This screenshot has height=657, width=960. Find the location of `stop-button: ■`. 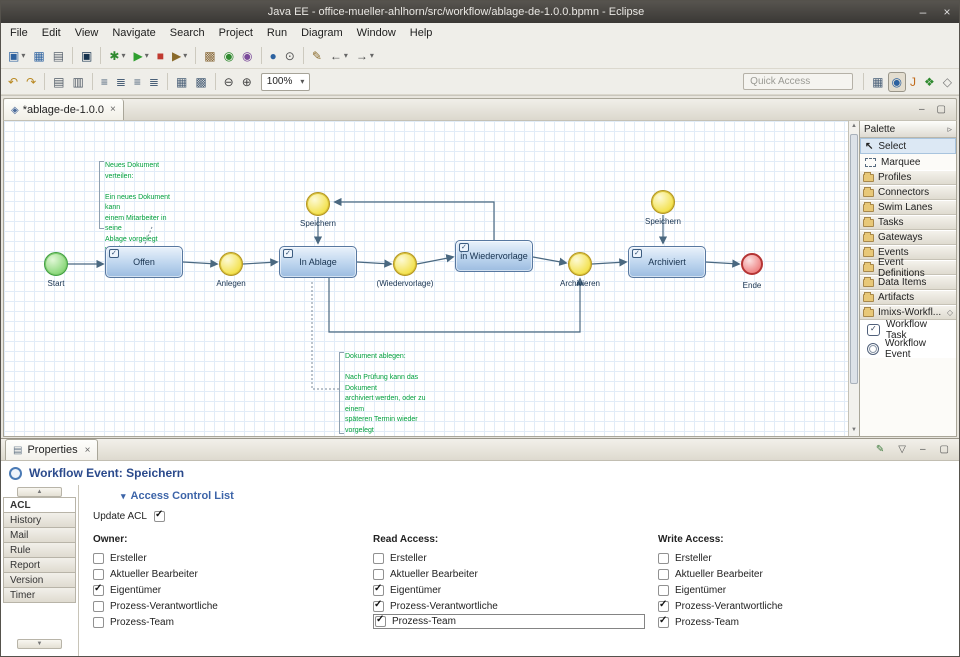

stop-button: ■ is located at coordinates (160, 56).